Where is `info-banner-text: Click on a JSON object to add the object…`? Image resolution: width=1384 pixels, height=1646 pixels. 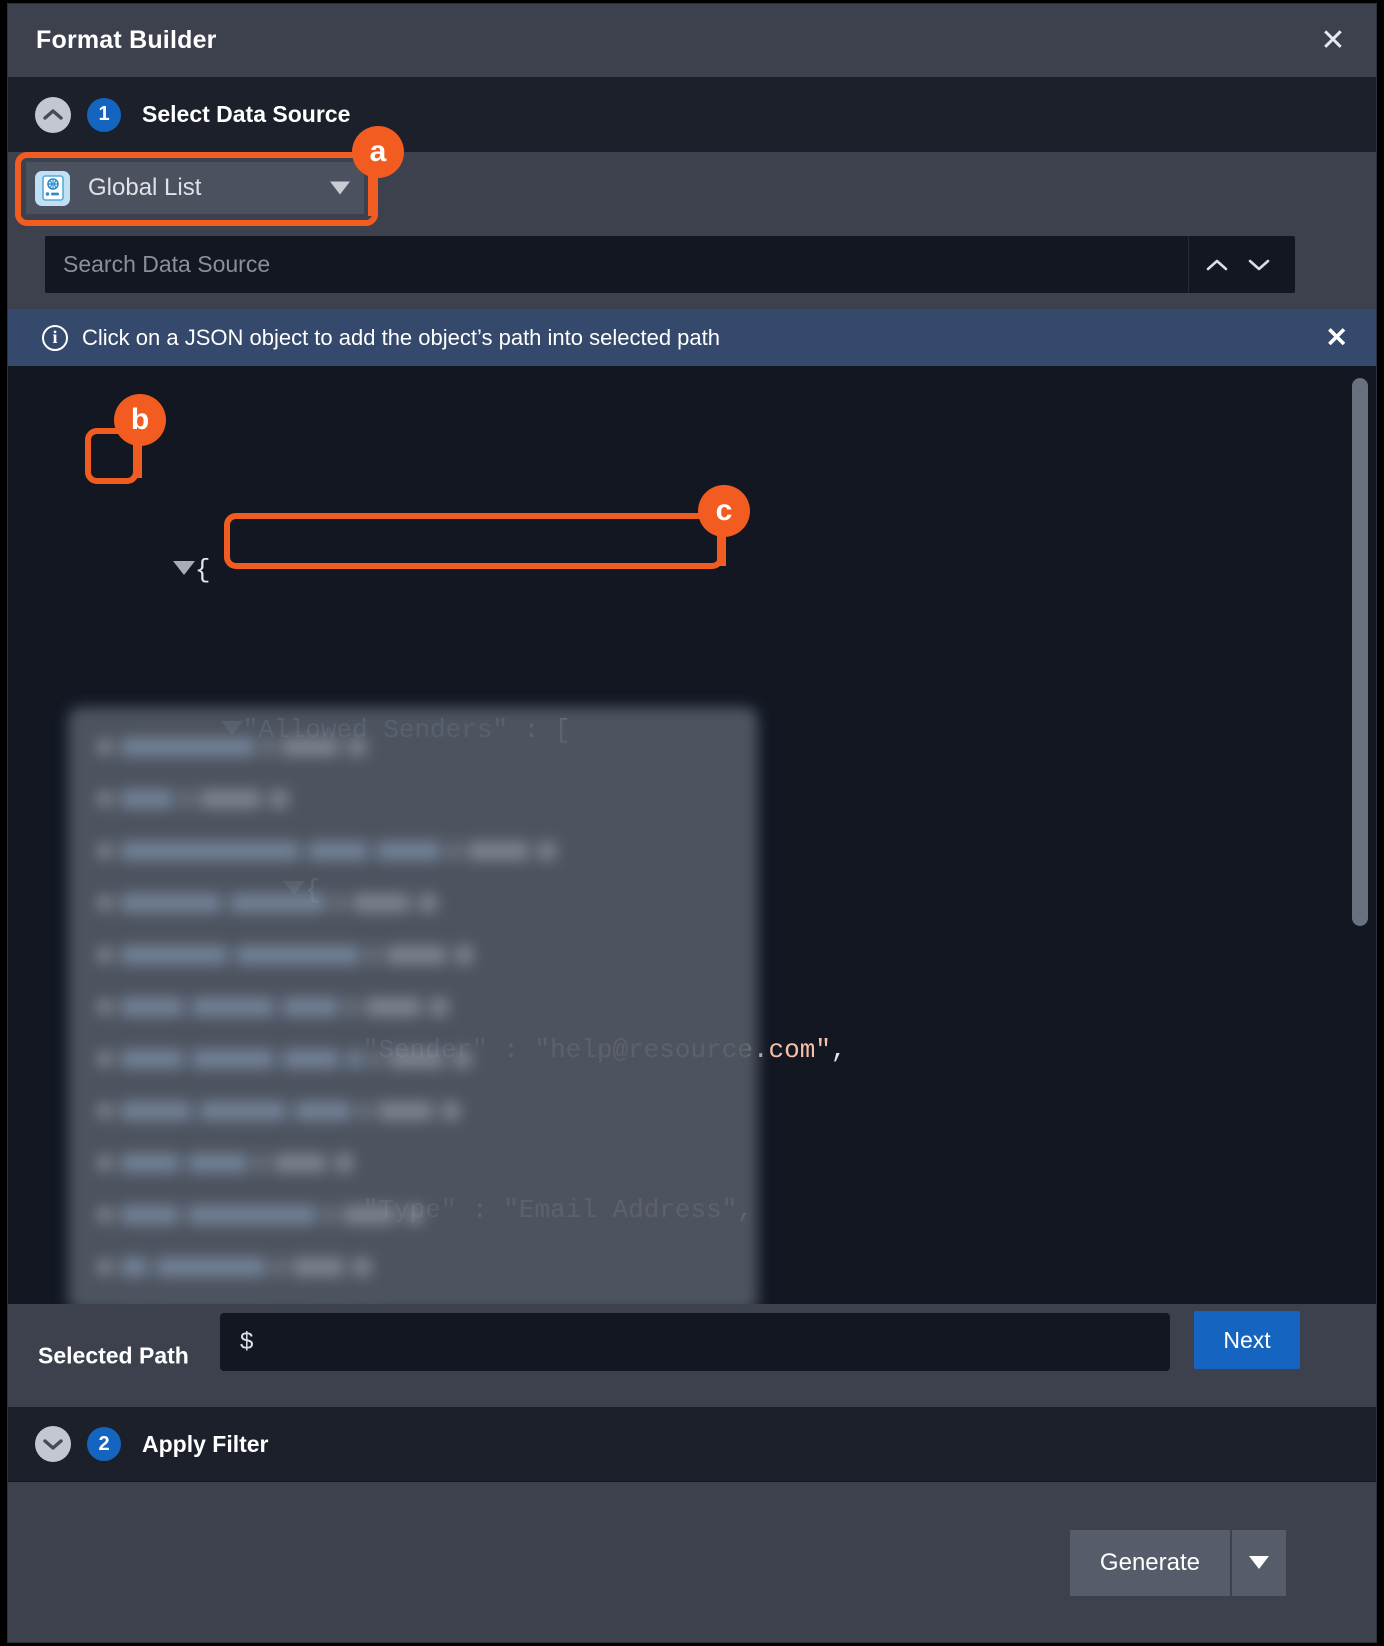
info-banner-text: Click on a JSON object to add the object… is located at coordinates (401, 337).